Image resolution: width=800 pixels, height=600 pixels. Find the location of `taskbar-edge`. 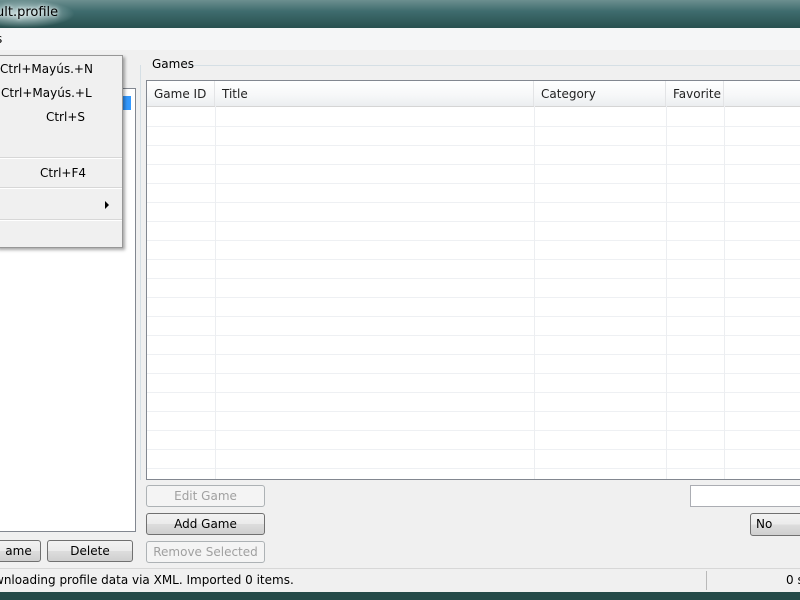

taskbar-edge is located at coordinates (400, 596).